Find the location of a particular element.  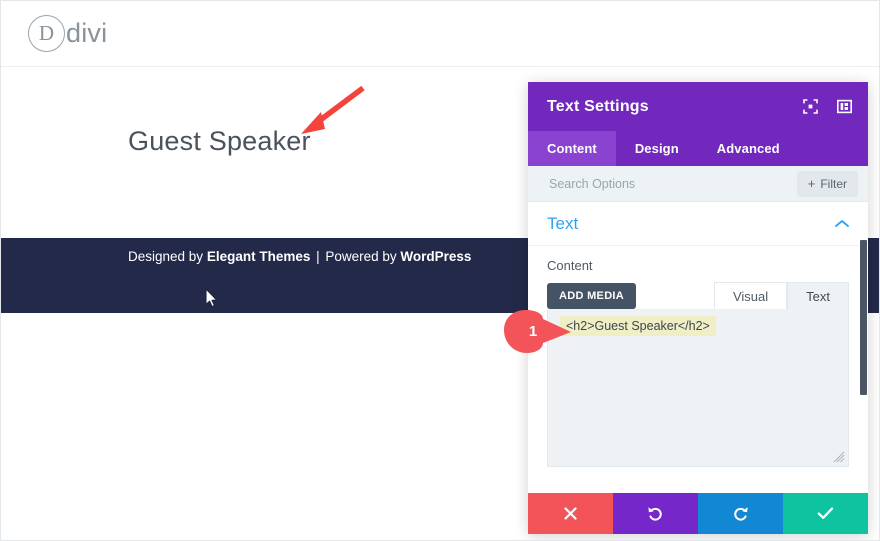

redo-arrow-icon is located at coordinates (741, 514).